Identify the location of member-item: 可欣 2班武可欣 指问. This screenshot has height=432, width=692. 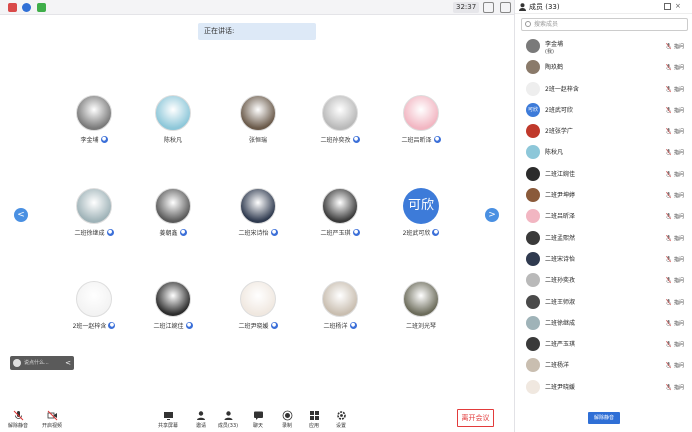
(603, 110).